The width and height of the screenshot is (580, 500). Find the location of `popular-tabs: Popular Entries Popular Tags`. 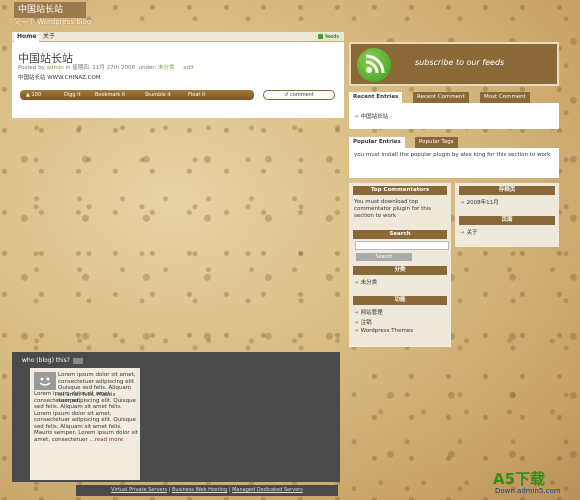

popular-tabs: Popular Entries Popular Tags is located at coordinates (454, 142).